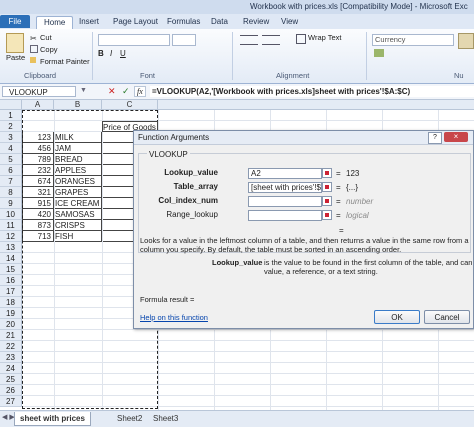 The image size is (474, 427). I want to click on paste-button: Paste, so click(15, 57).